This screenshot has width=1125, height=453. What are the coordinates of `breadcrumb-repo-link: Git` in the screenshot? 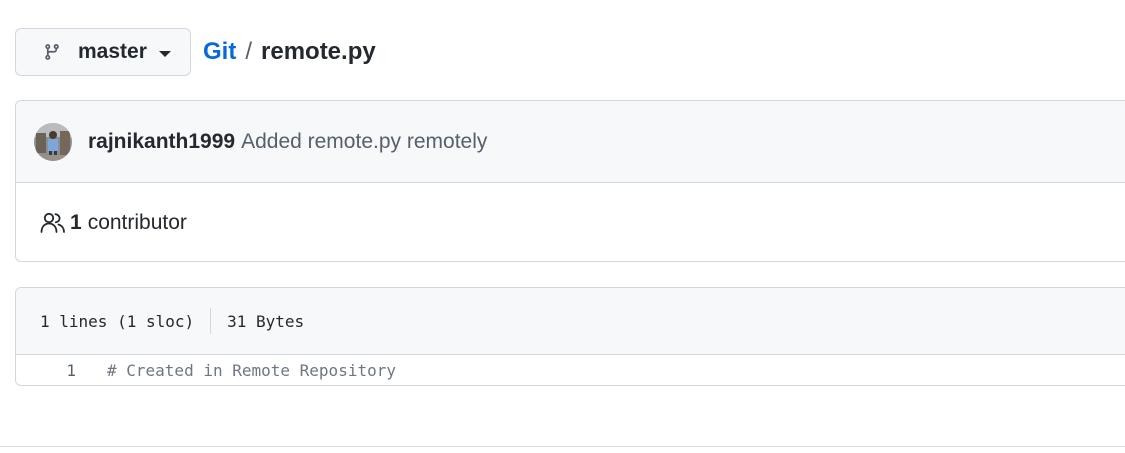 It's located at (219, 52).